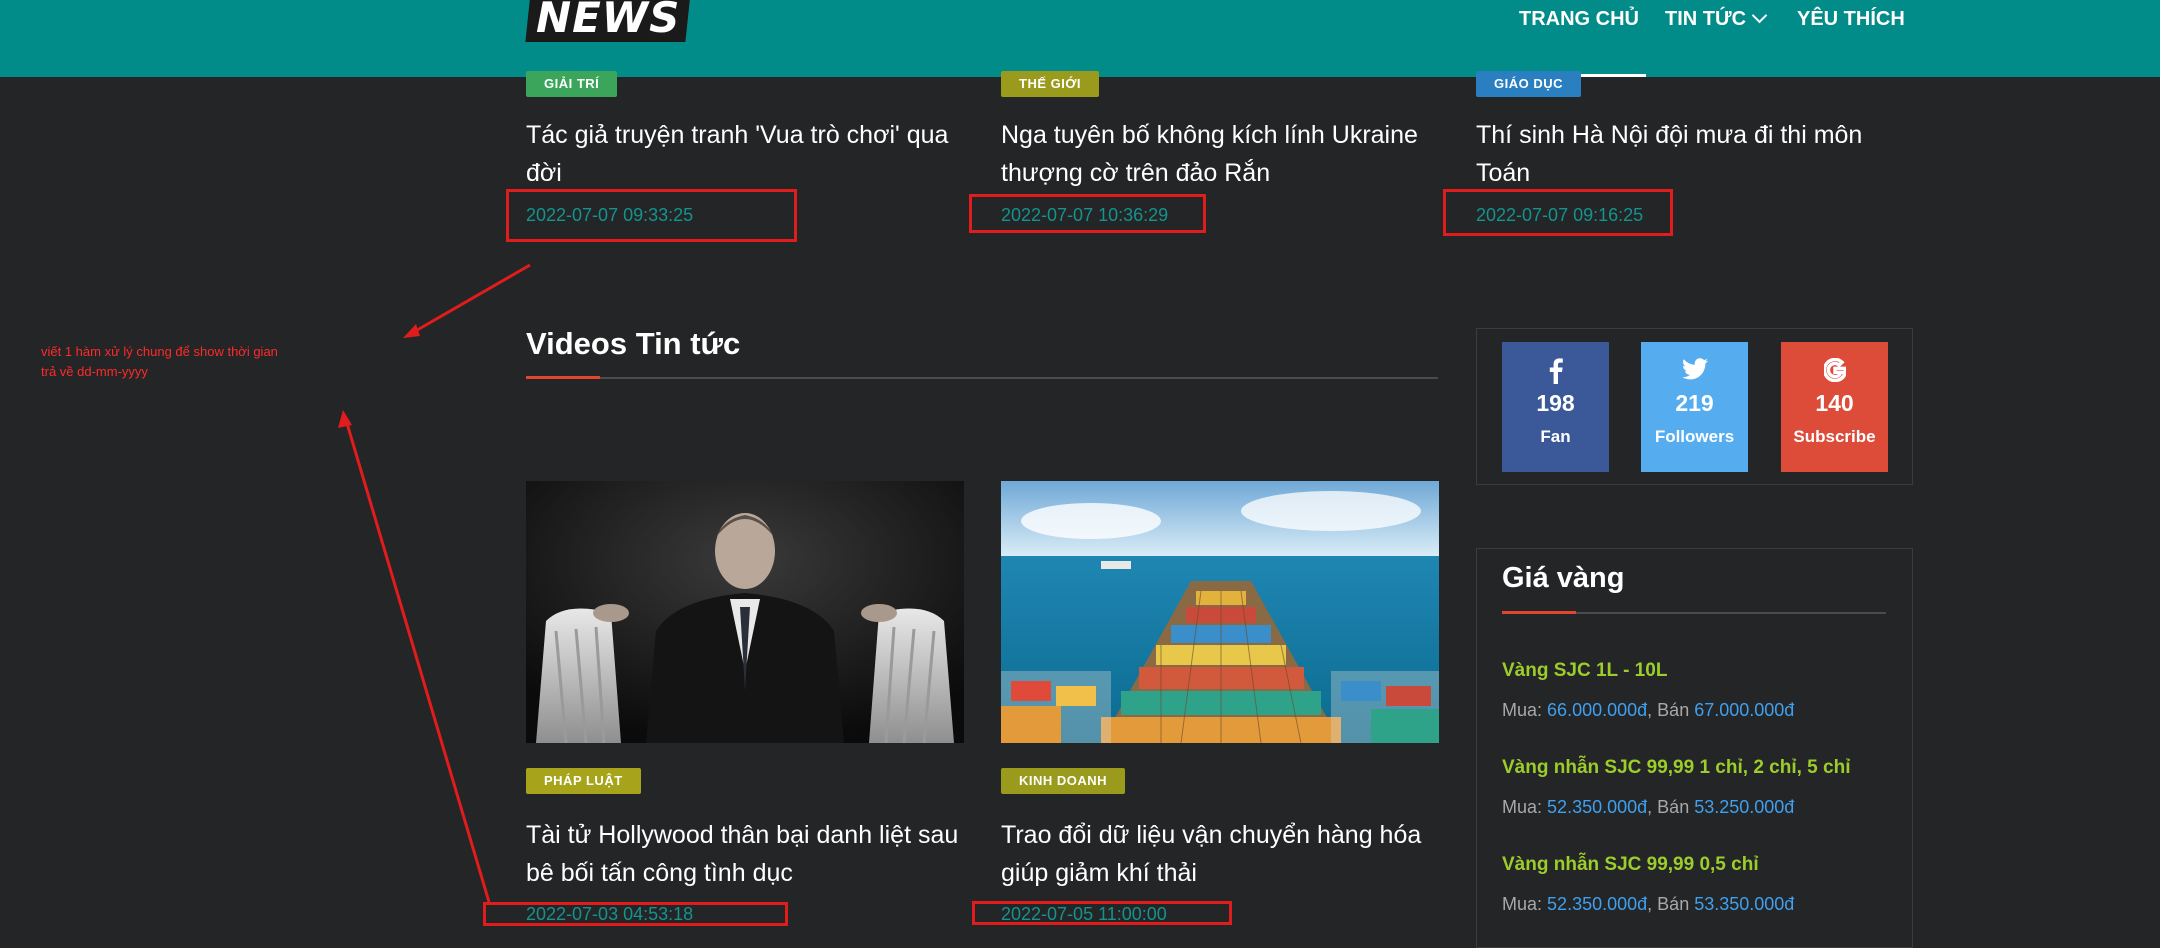  I want to click on chevron-down-icon, so click(1759, 15).